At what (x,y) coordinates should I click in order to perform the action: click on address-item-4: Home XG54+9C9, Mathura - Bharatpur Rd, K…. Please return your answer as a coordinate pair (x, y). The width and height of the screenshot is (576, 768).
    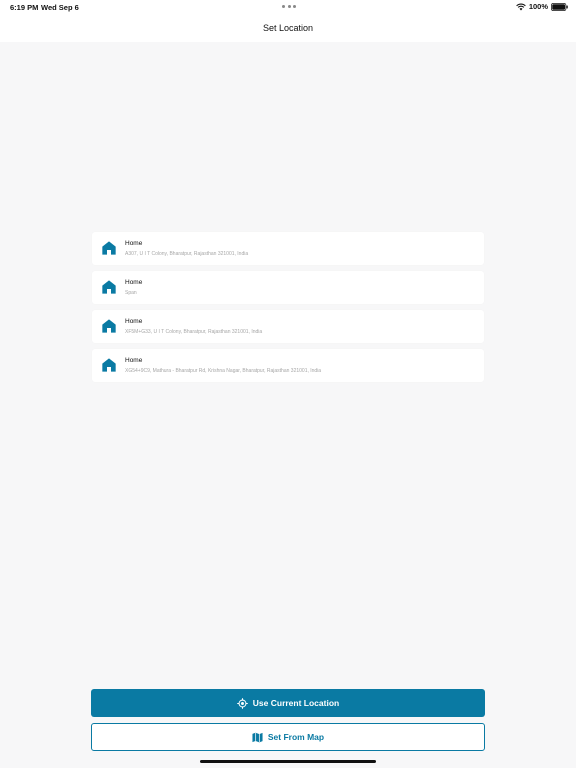
    Looking at the image, I should click on (288, 365).